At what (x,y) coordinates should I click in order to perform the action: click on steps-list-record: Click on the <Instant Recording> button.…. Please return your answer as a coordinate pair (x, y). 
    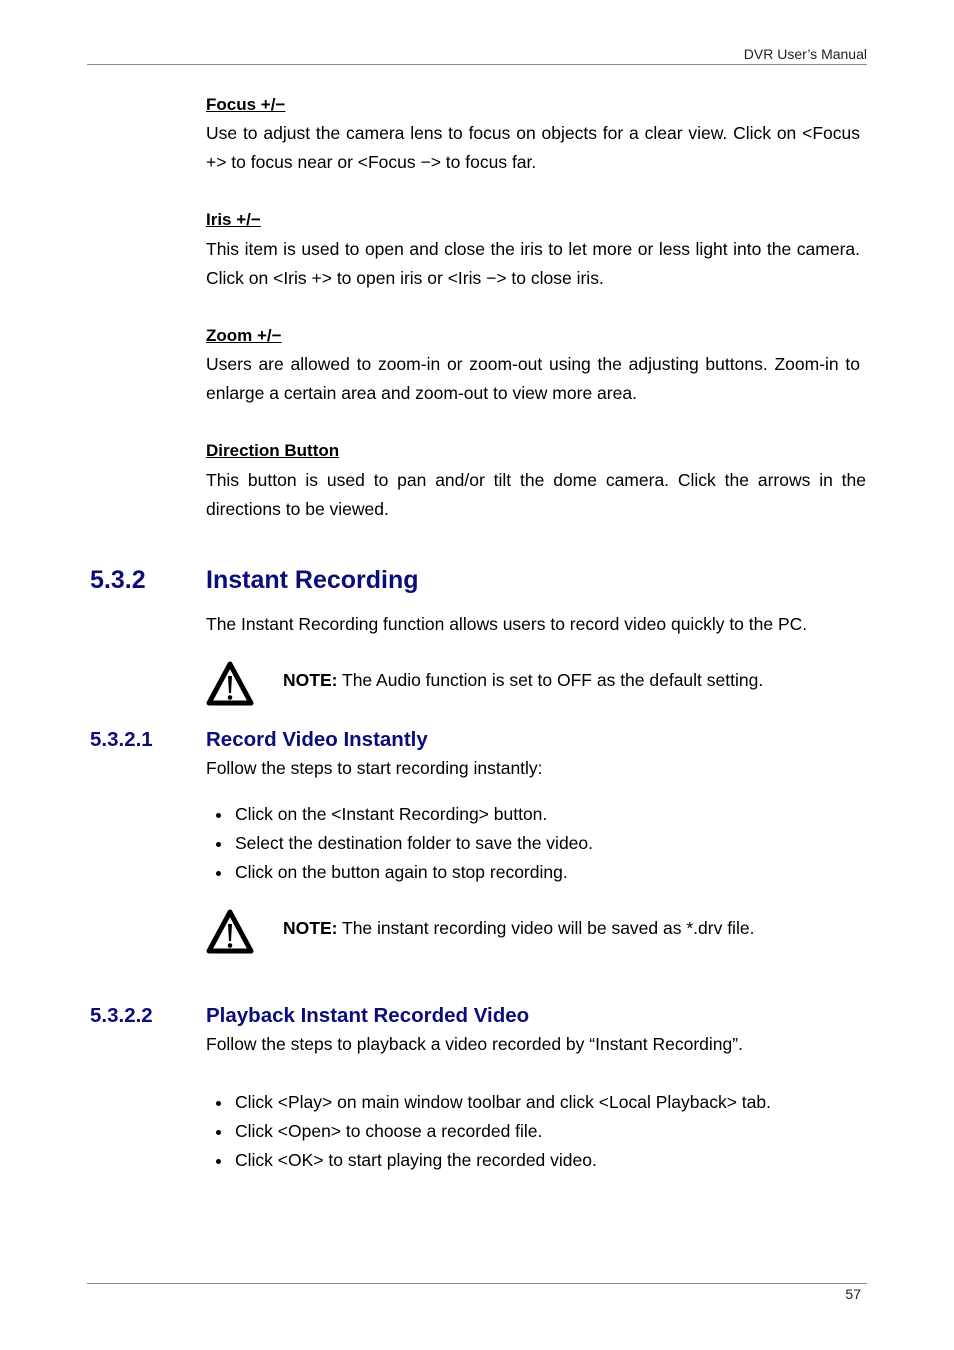
    Looking at the image, I should click on (404, 843).